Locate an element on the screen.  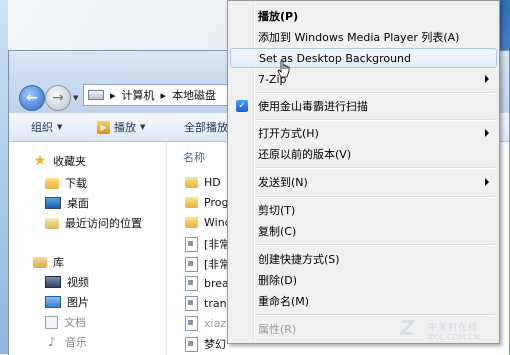
forward-button: → is located at coordinates (58, 98).